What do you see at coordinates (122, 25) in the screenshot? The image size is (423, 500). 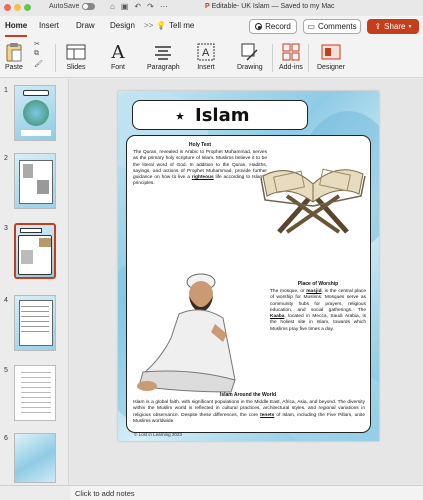 I see `tab-design: Design` at bounding box center [122, 25].